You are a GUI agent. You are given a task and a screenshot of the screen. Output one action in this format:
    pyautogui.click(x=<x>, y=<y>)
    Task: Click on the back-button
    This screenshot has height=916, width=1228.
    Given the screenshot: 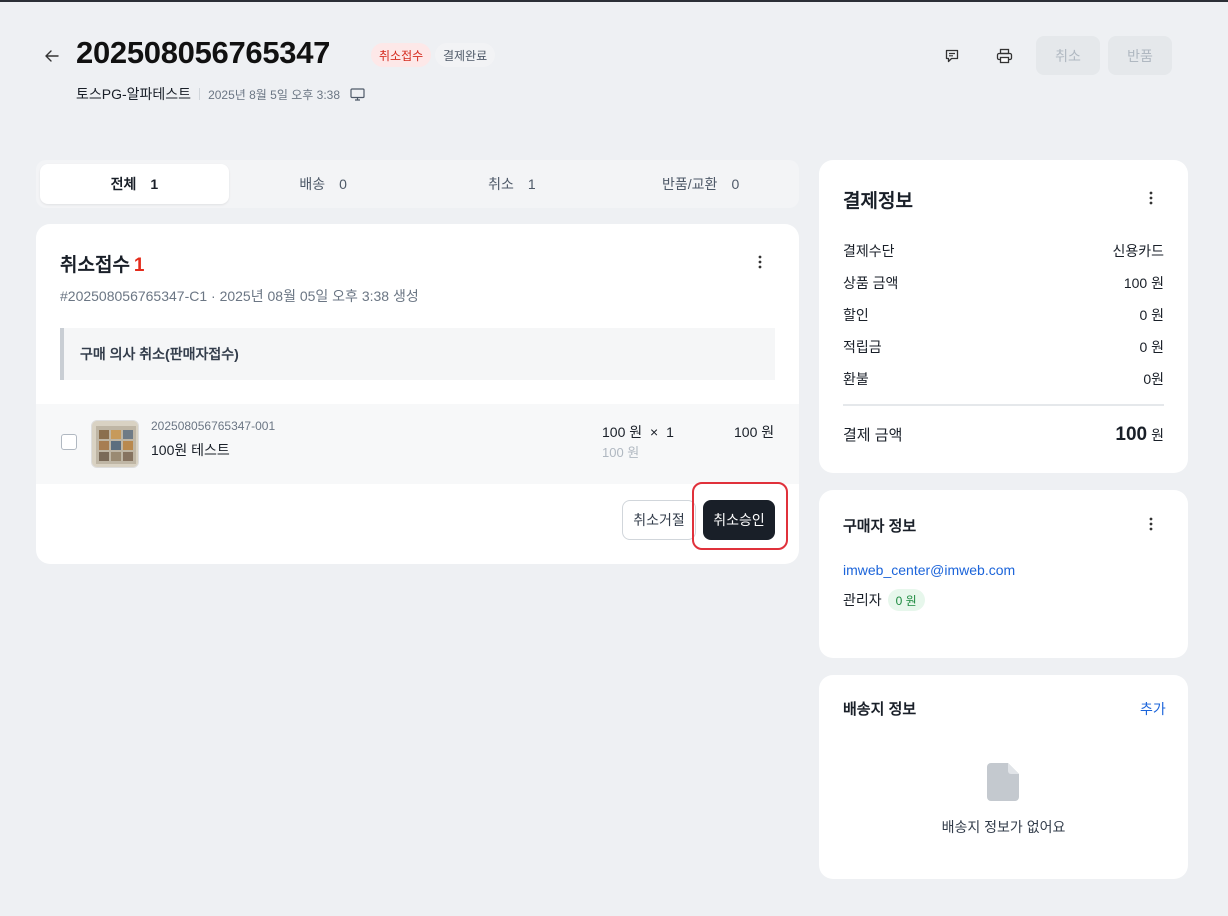 What is the action you would take?
    pyautogui.click(x=52, y=56)
    